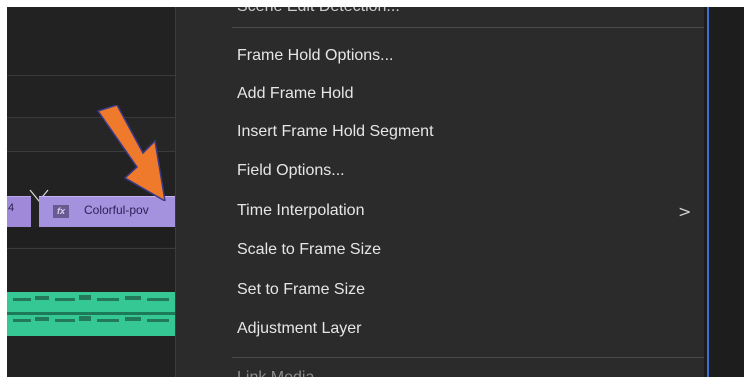  Describe the element at coordinates (11, 208) in the screenshot. I see `previous-clip-label: 4` at that location.